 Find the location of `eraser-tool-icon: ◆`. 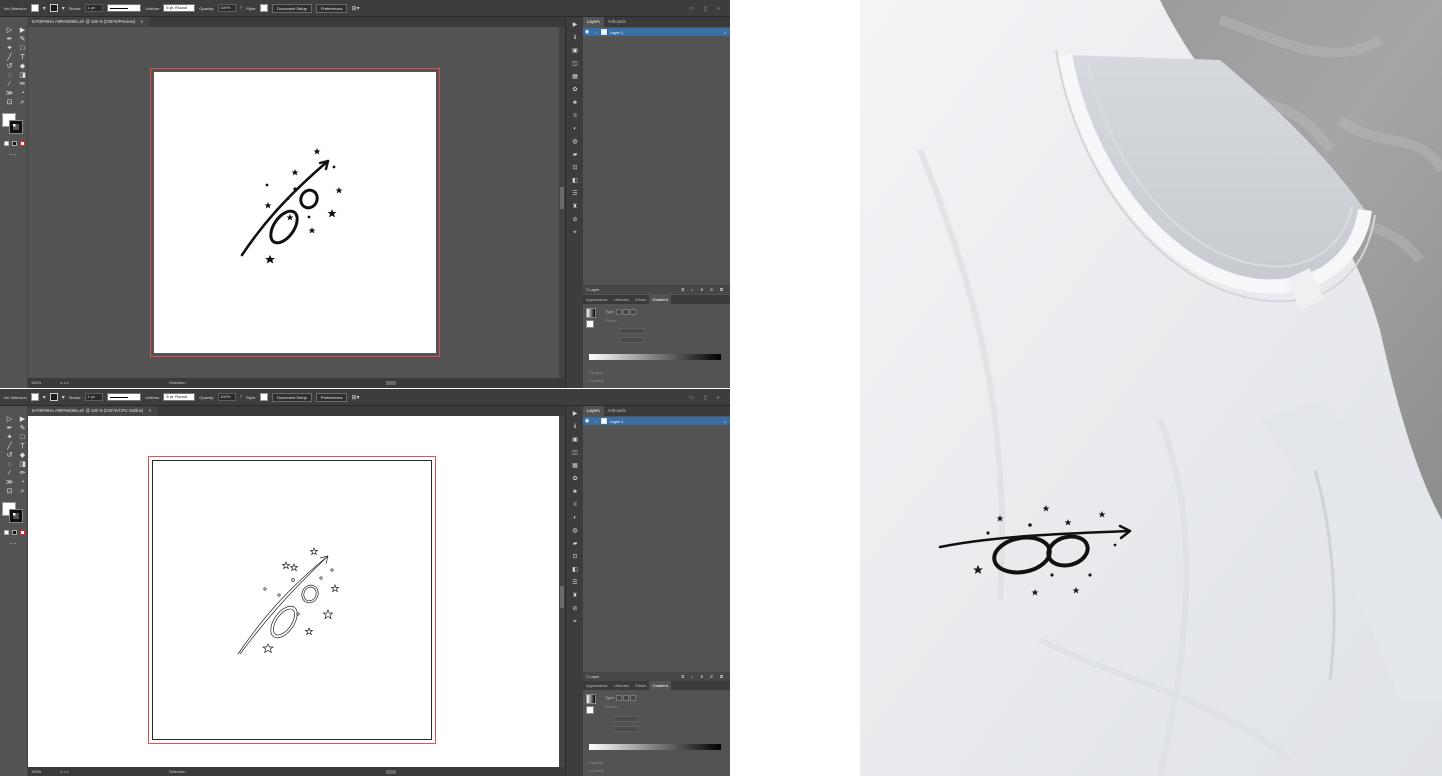

eraser-tool-icon: ◆ is located at coordinates (22, 67).